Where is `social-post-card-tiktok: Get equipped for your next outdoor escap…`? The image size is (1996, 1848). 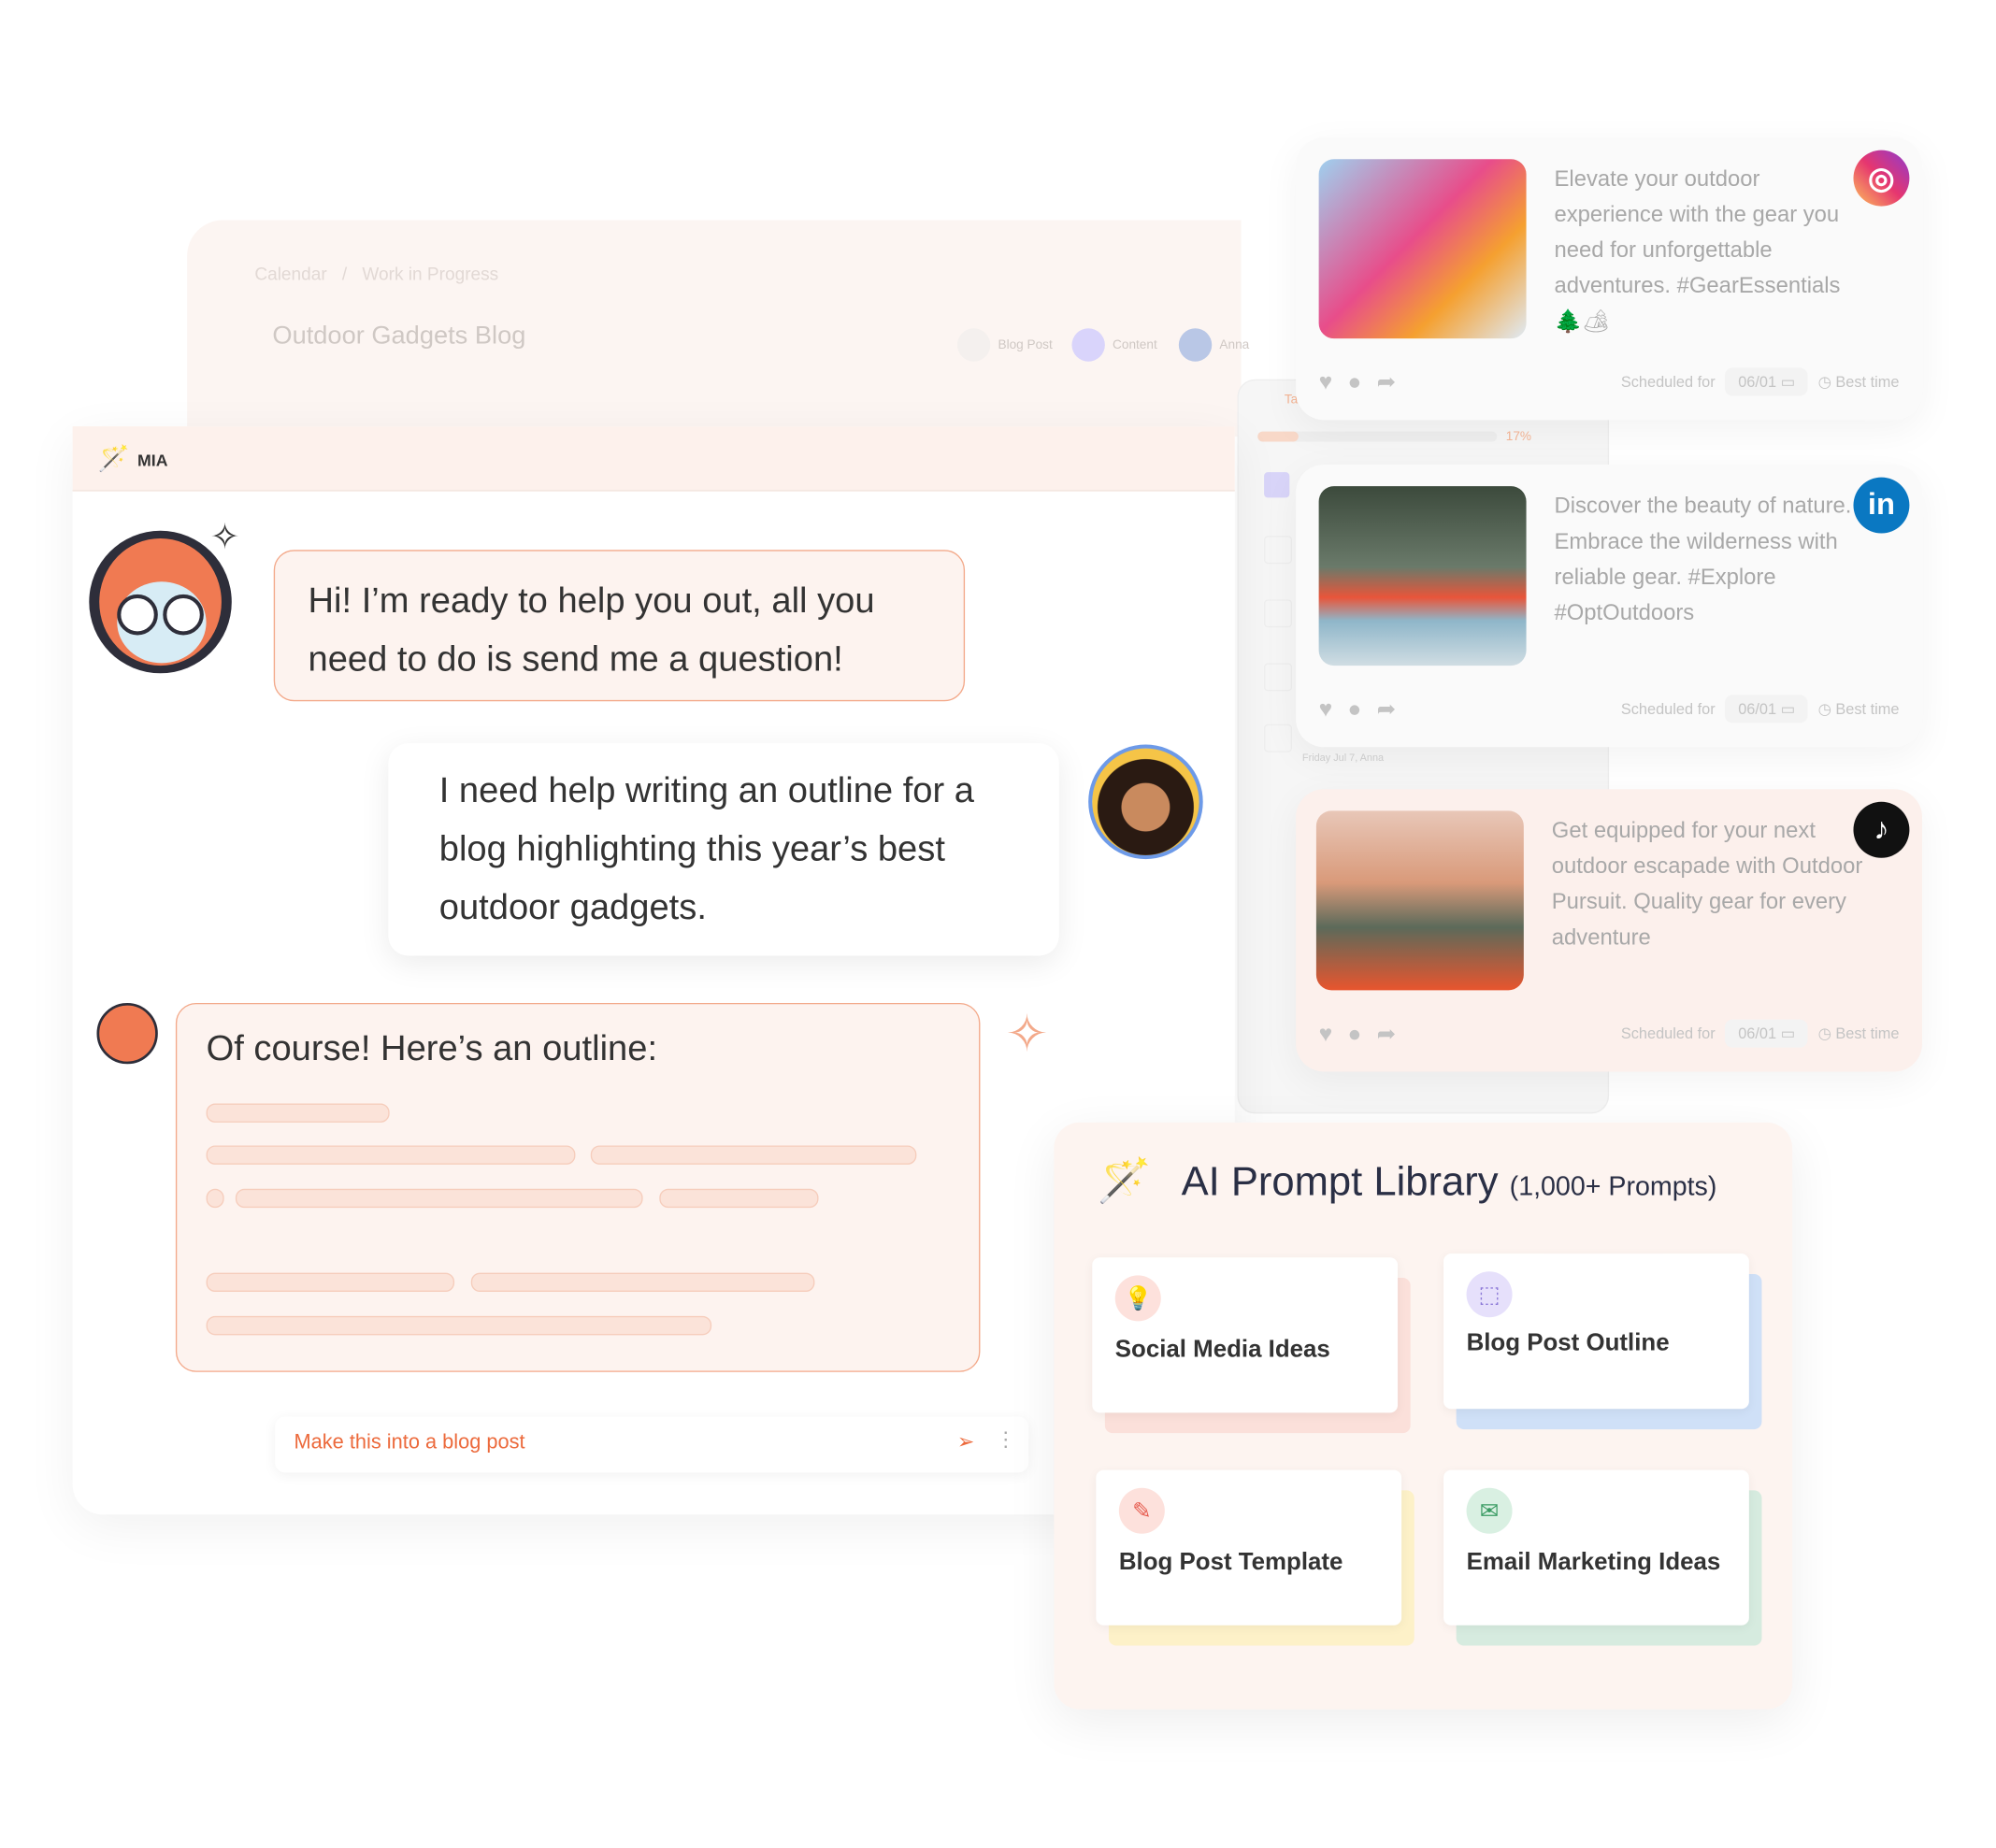 social-post-card-tiktok: Get equipped for your next outdoor escap… is located at coordinates (1610, 930).